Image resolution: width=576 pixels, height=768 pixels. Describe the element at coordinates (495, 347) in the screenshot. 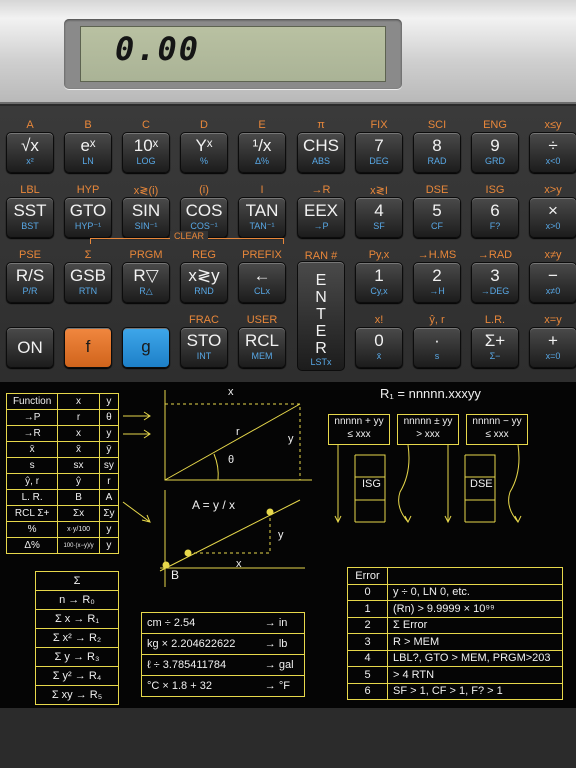

I see `calculator-key: Σ+ Σ−` at that location.